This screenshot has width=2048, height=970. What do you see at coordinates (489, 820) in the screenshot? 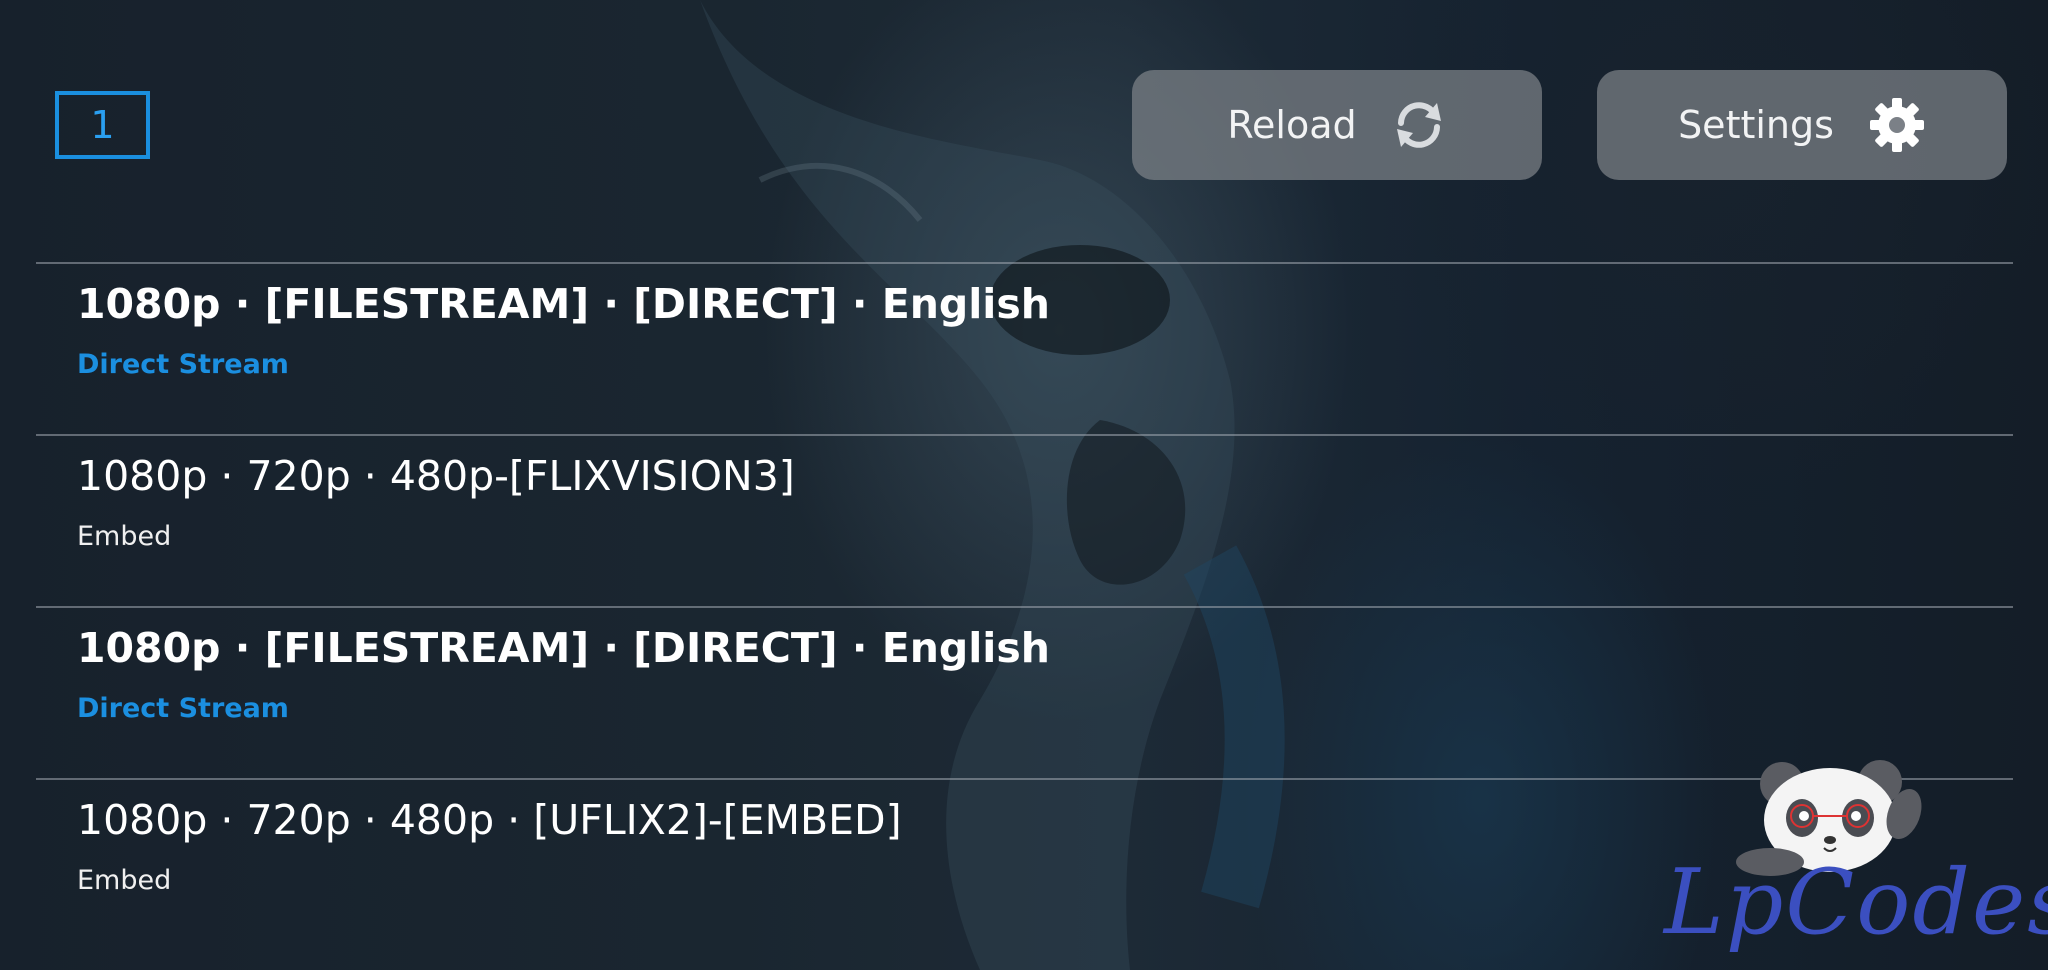
I see `stream-title: 1080p · 720p · 480p · [UFLIX2]-[EMBED]` at bounding box center [489, 820].